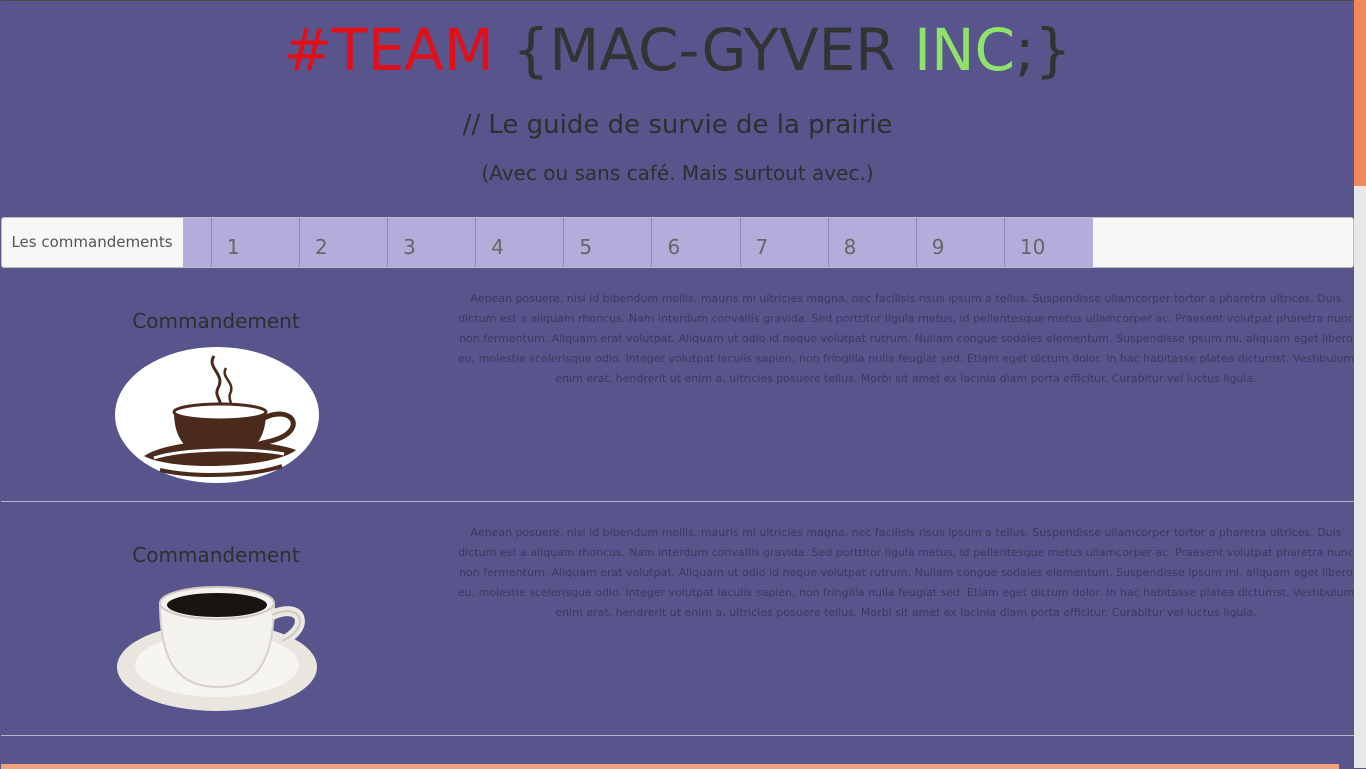 The height and width of the screenshot is (769, 1366). I want to click on title-inc: INC, so click(965, 50).